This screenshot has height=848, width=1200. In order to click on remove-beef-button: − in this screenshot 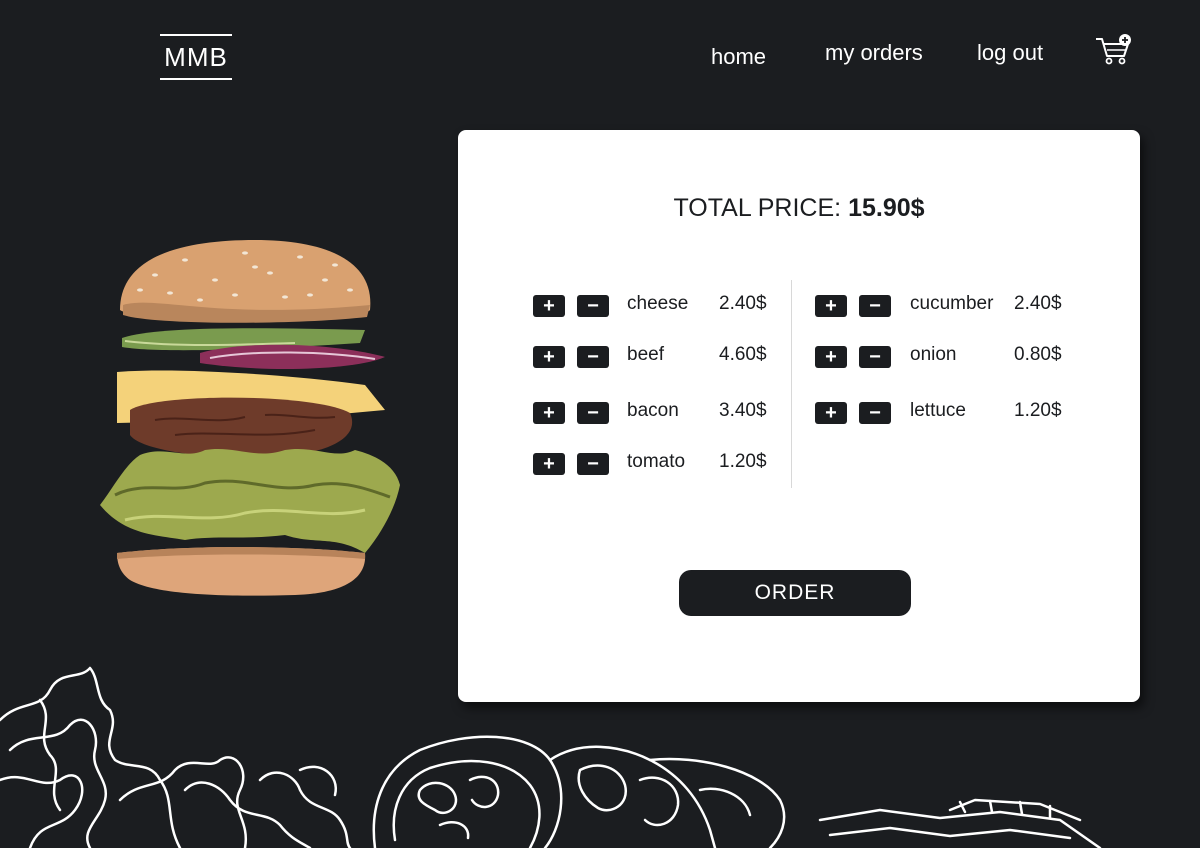, I will do `click(593, 357)`.